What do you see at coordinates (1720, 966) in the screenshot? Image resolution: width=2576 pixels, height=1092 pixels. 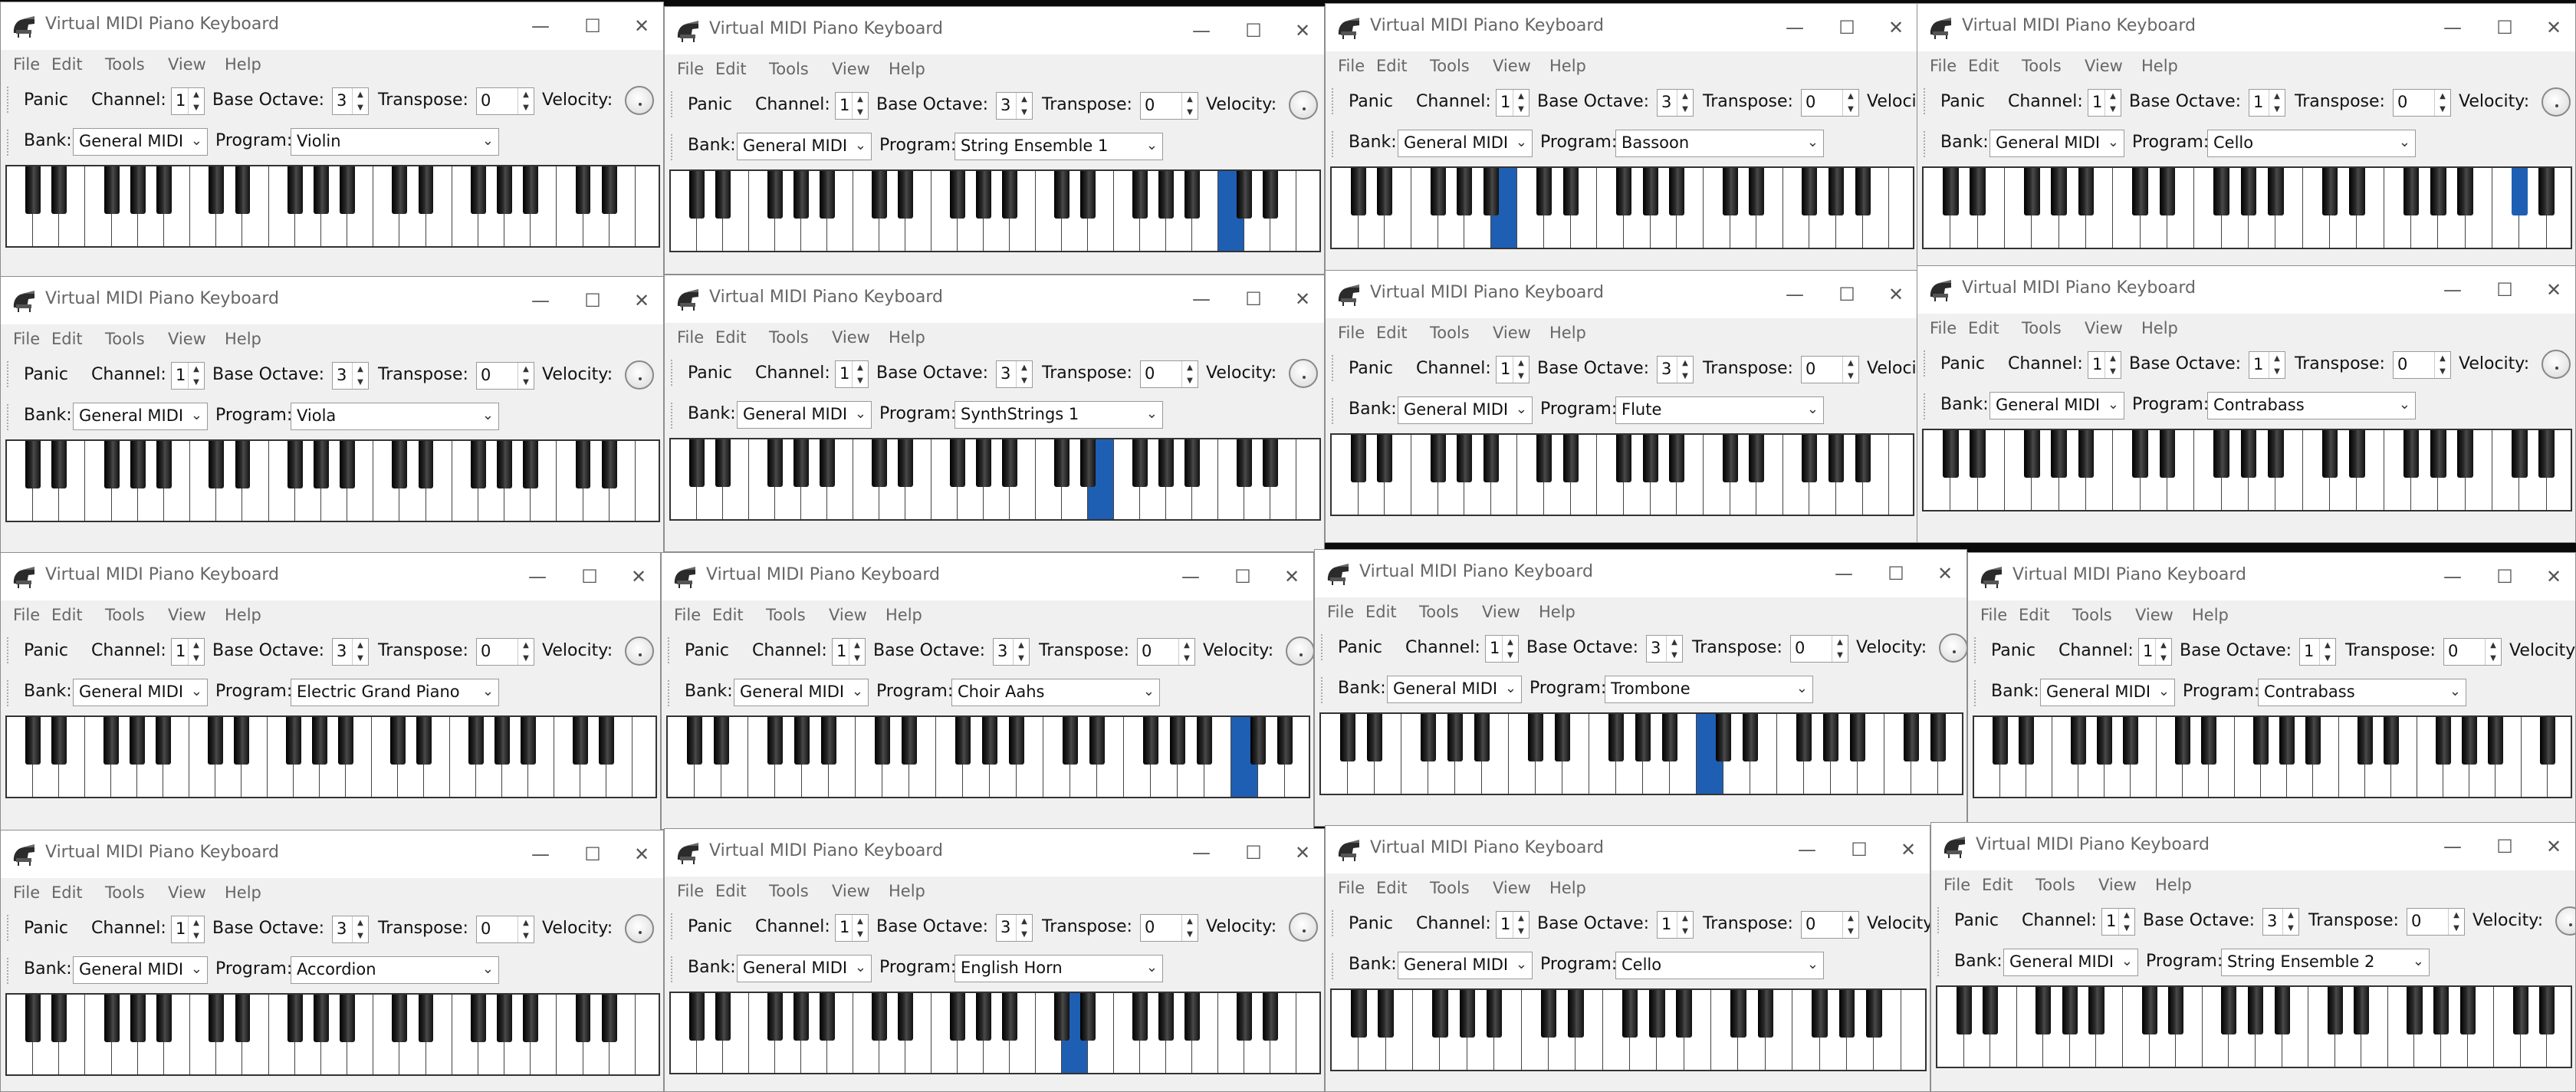 I see `program-combobox: Cello ⌄` at bounding box center [1720, 966].